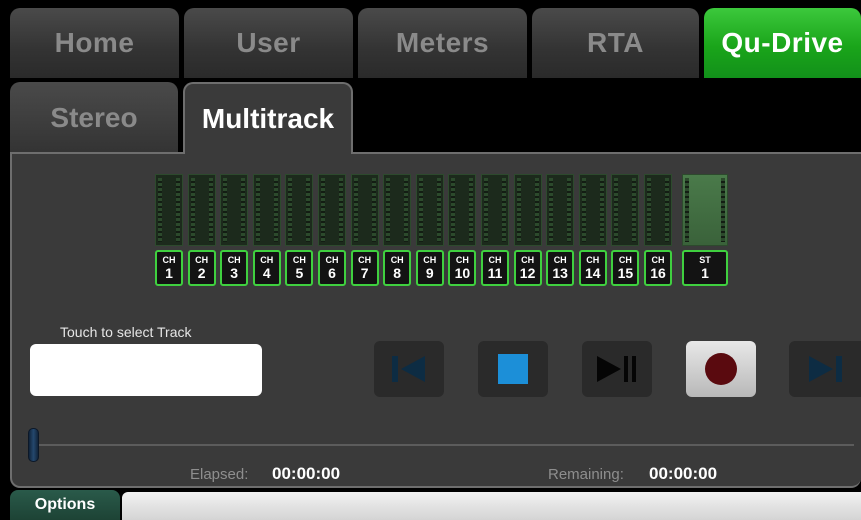  I want to click on skip-back-button, so click(409, 369).